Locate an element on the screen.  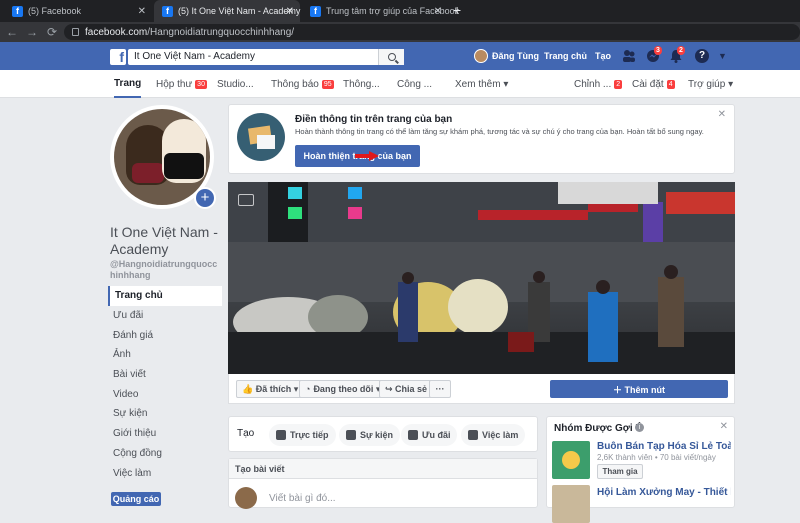
tab-more: Xem thêm ▾ is located at coordinates (481, 84).